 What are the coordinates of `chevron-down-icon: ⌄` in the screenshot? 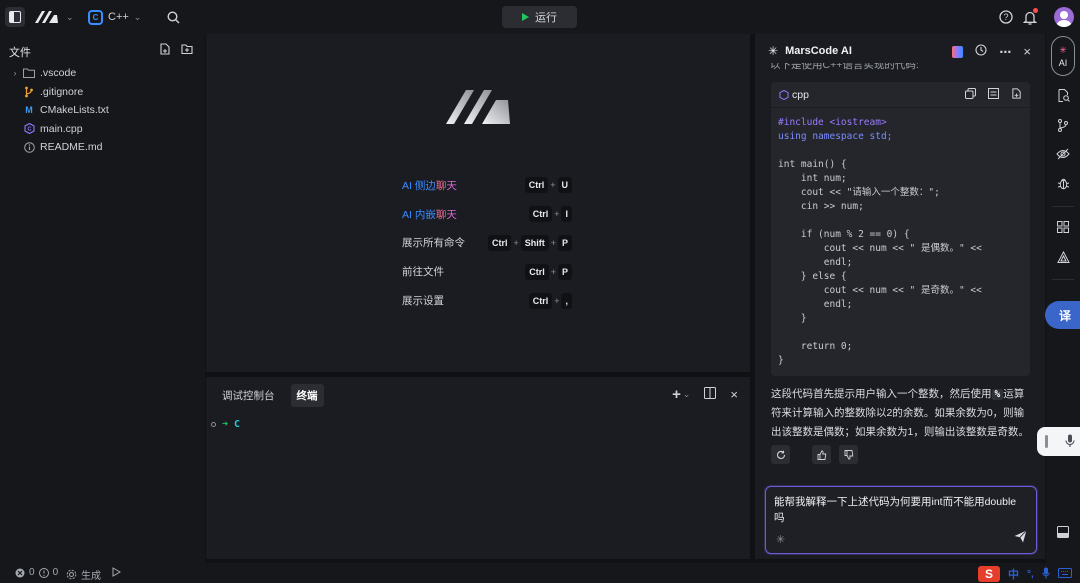 It's located at (137, 16).